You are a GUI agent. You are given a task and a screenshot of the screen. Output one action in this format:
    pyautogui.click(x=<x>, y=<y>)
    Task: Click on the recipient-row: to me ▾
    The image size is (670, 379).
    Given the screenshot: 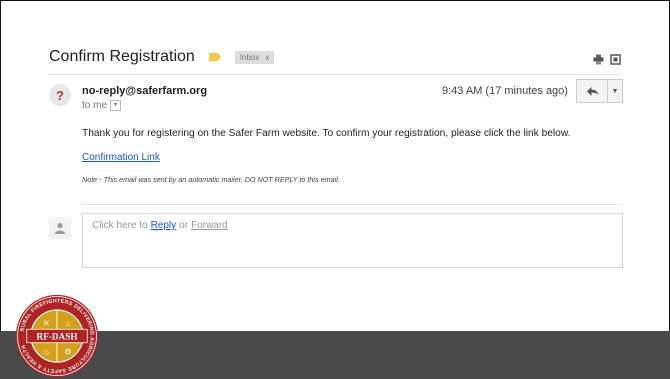 What is the action you would take?
    pyautogui.click(x=102, y=105)
    